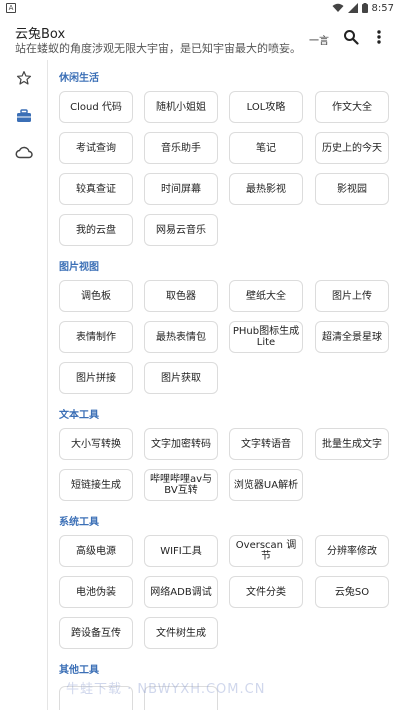  I want to click on watermark: 牛蛙下载 · NBWYXH.COM.CN, so click(166, 689).